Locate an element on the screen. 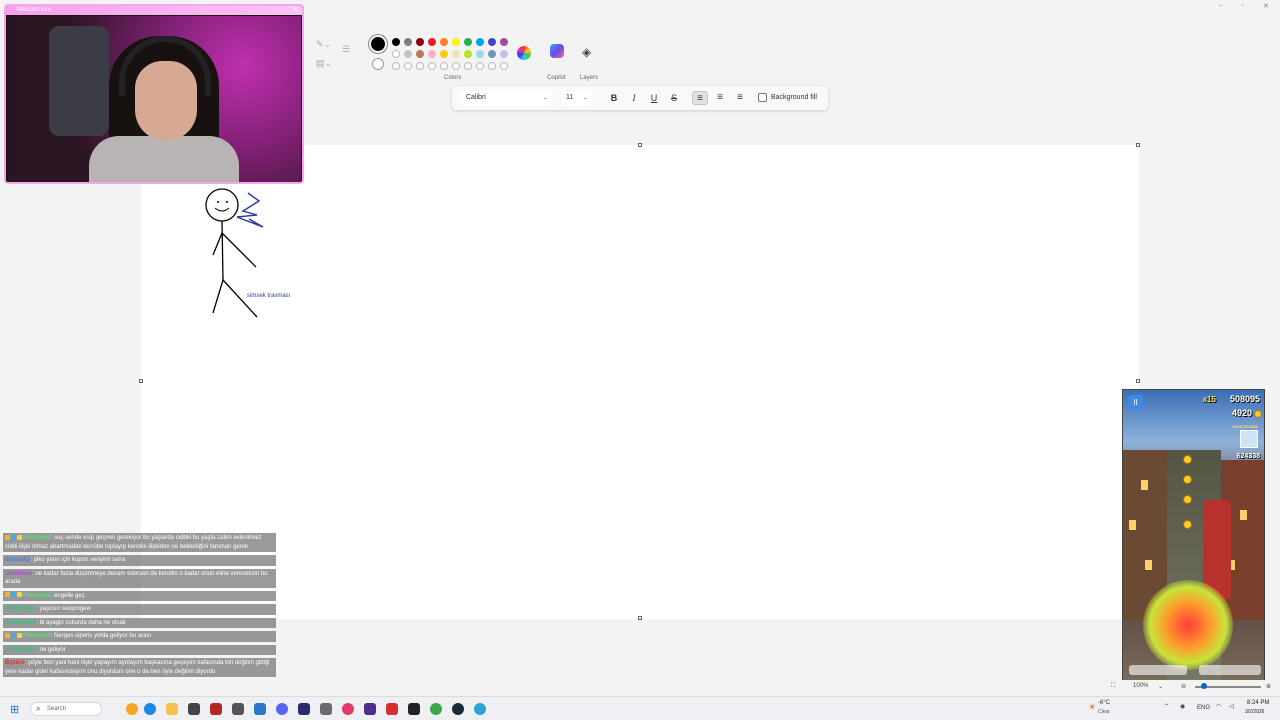  steam-icon is located at coordinates (458, 709).